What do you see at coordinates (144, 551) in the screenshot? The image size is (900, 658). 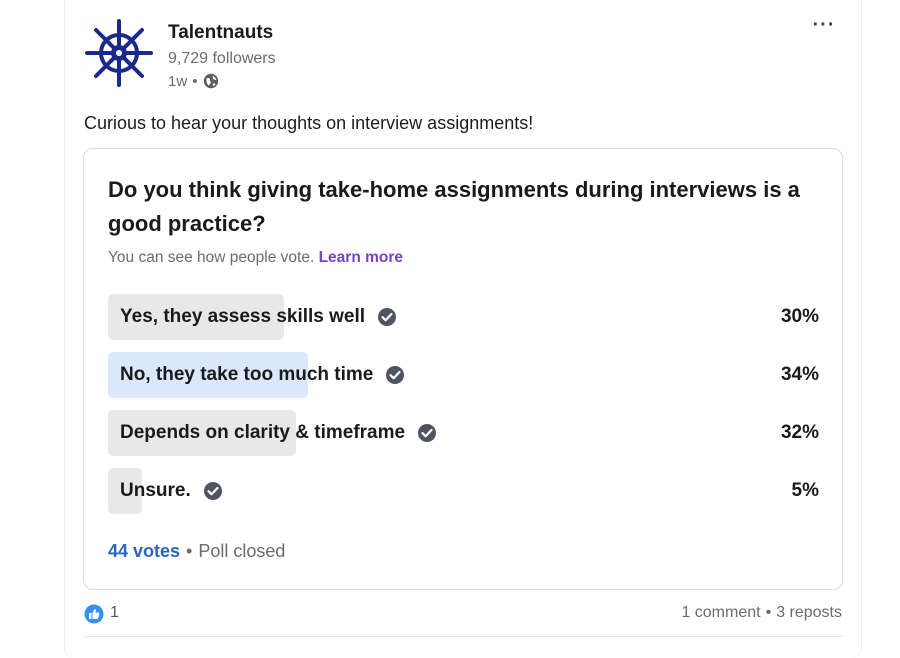 I see `votes-link: 44 votes` at bounding box center [144, 551].